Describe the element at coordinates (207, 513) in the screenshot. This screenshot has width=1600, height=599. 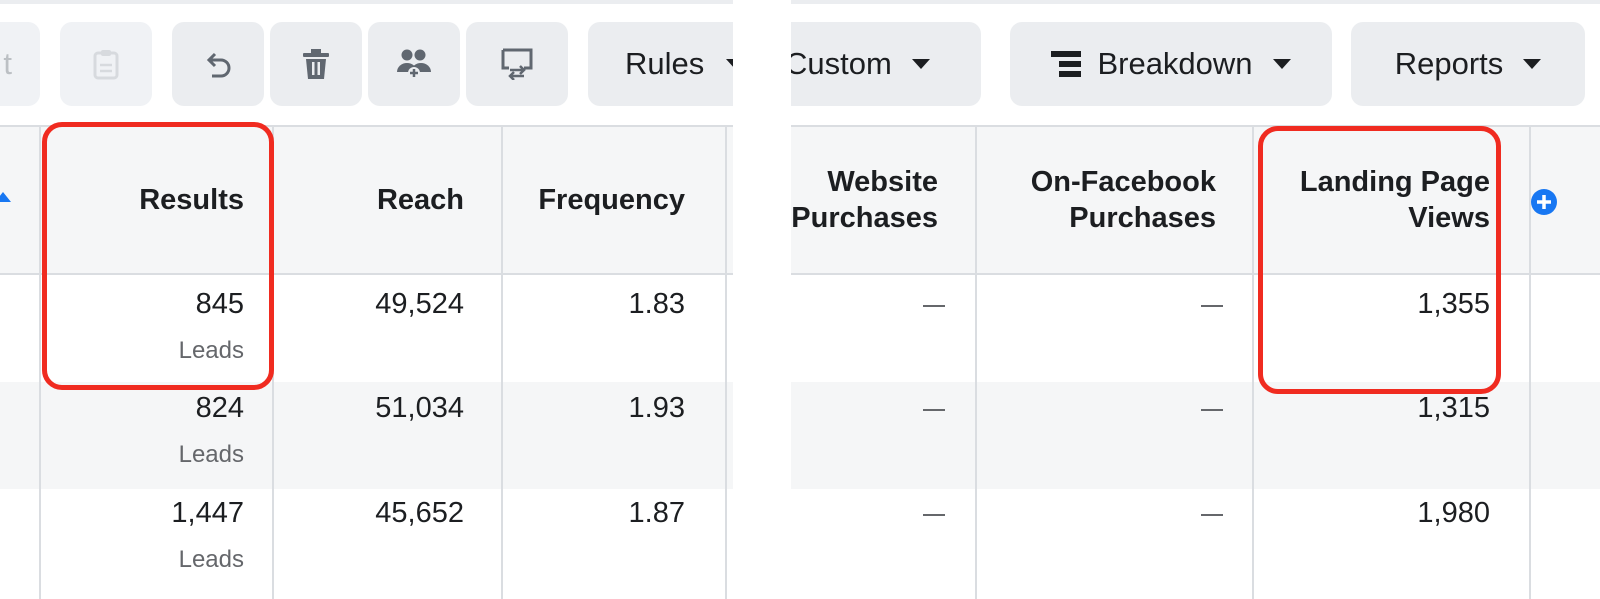
I see `results-value: 1,447` at that location.